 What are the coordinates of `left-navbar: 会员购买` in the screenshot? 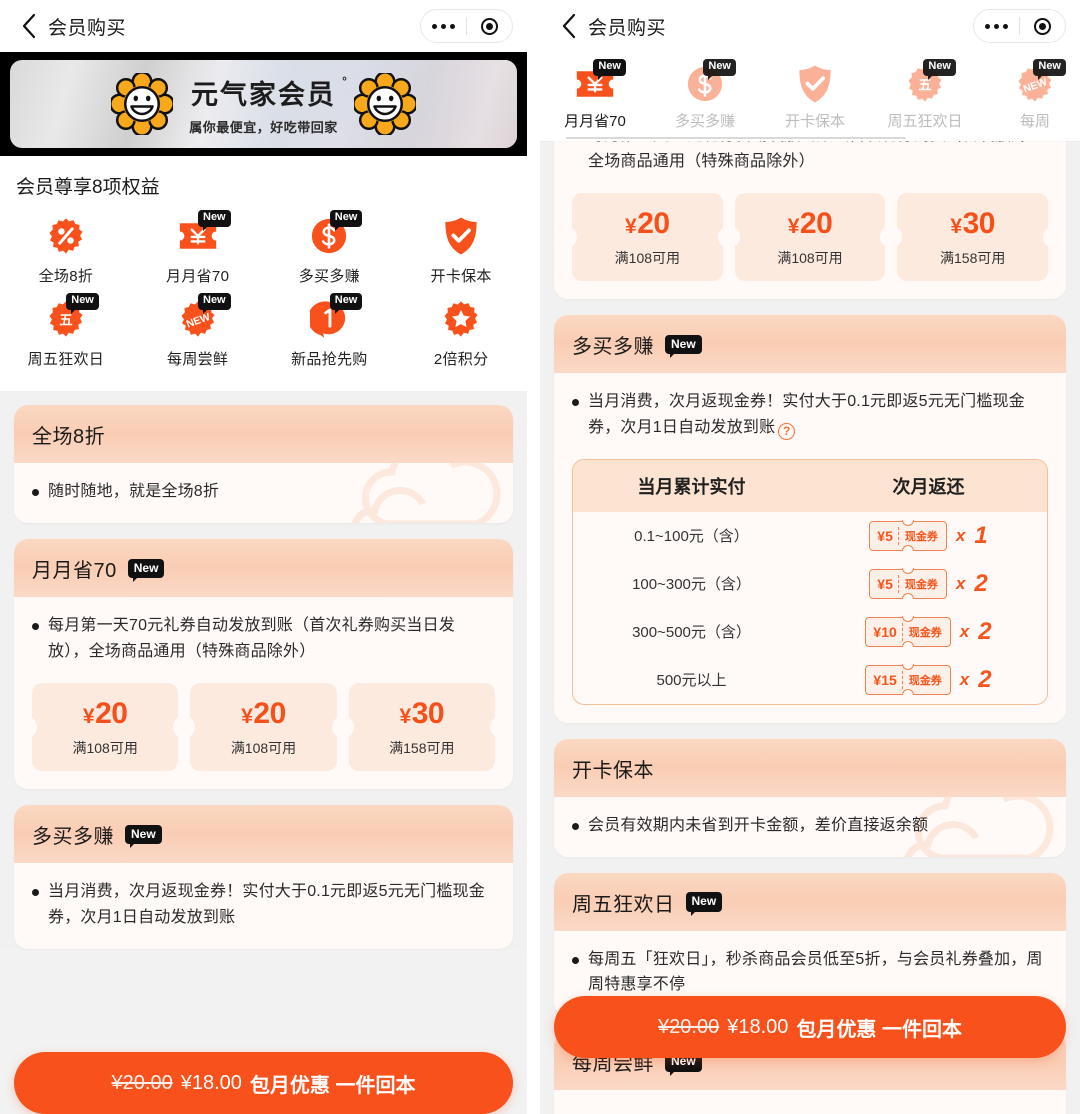 It's located at (263, 26).